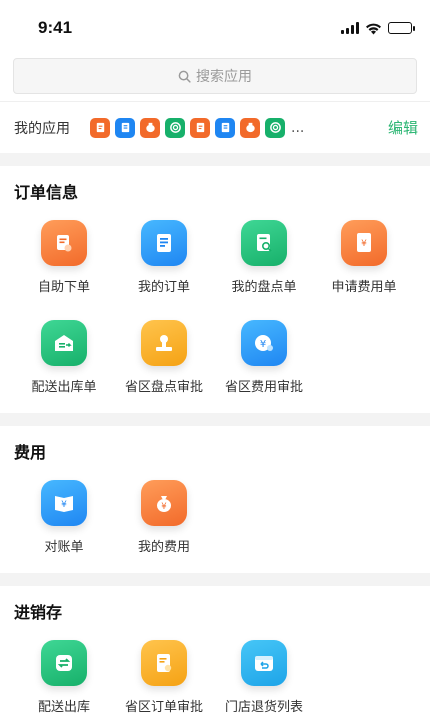 The height and width of the screenshot is (715, 430). What do you see at coordinates (64, 547) in the screenshot?
I see `app-label: 对账单` at bounding box center [64, 547].